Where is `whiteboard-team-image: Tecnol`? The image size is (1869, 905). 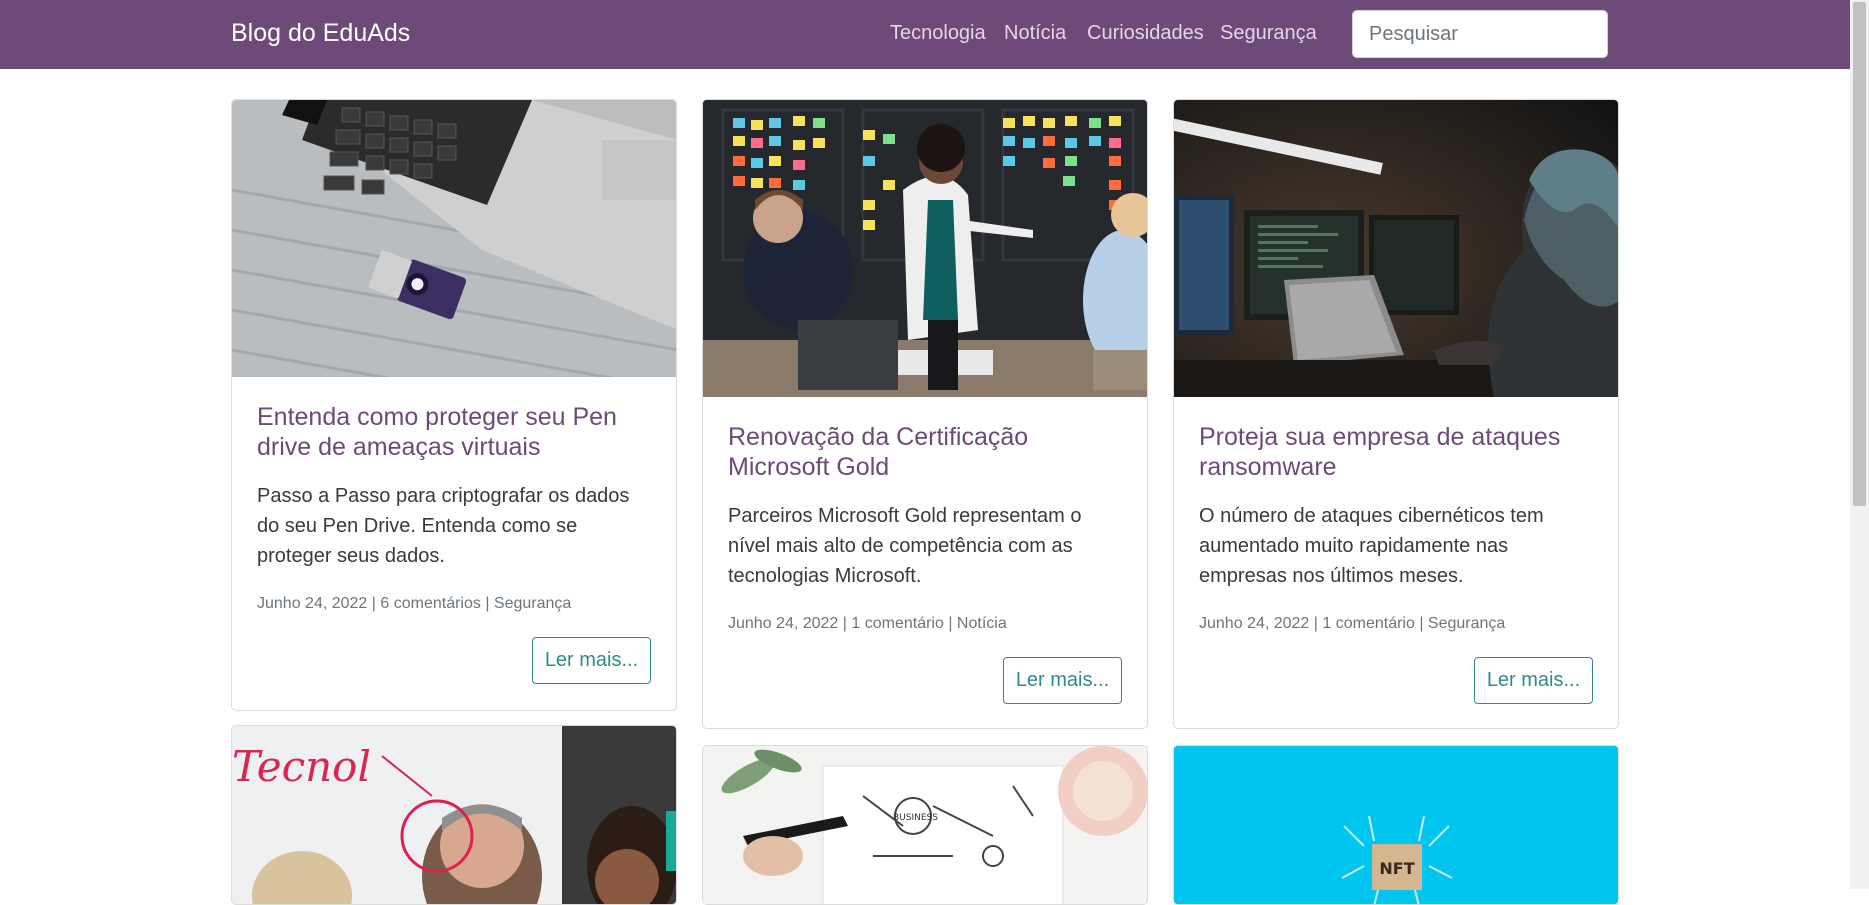 whiteboard-team-image: Tecnol is located at coordinates (454, 815).